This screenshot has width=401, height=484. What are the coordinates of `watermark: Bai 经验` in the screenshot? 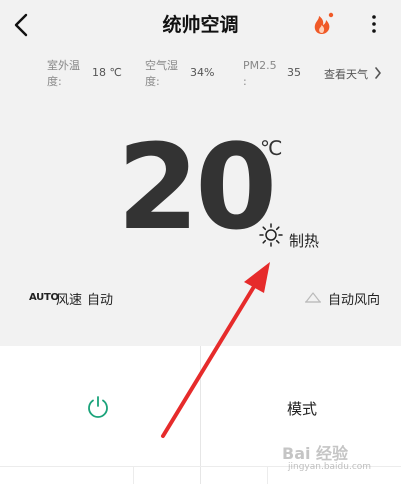 It's located at (315, 453).